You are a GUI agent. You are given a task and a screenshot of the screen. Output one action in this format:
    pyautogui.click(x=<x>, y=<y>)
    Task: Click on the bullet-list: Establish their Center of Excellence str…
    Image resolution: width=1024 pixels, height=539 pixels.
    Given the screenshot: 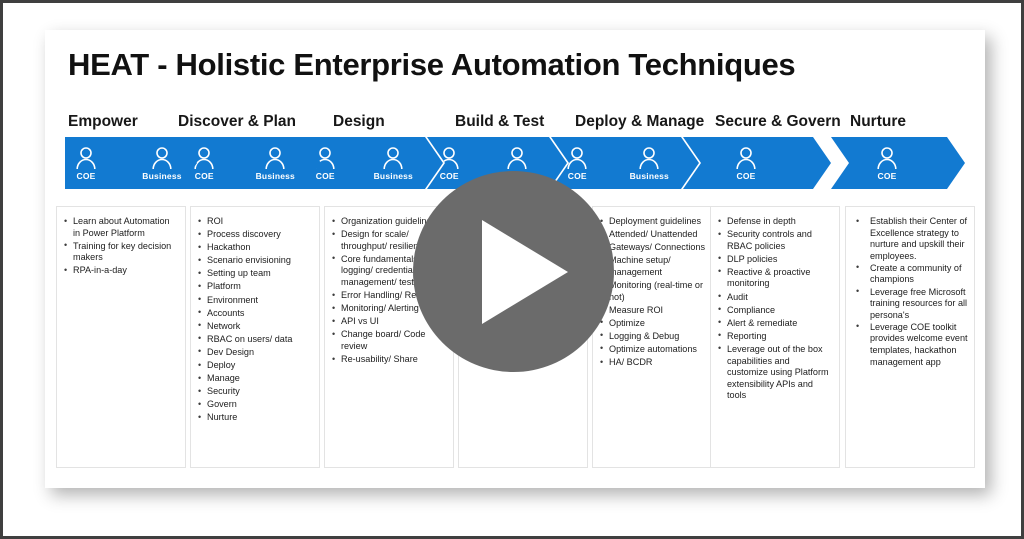 What is the action you would take?
    pyautogui.click(x=910, y=287)
    